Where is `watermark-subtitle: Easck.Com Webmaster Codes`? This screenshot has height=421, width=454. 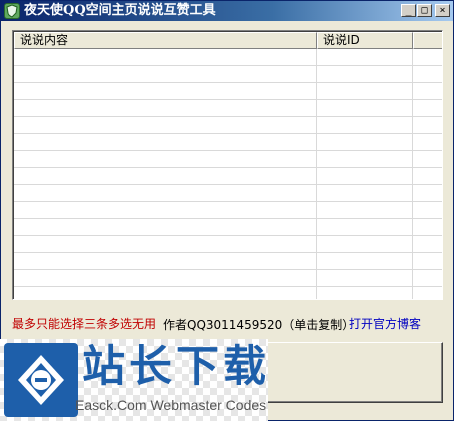 watermark-subtitle: Easck.Com Webmaster Codes is located at coordinates (171, 405).